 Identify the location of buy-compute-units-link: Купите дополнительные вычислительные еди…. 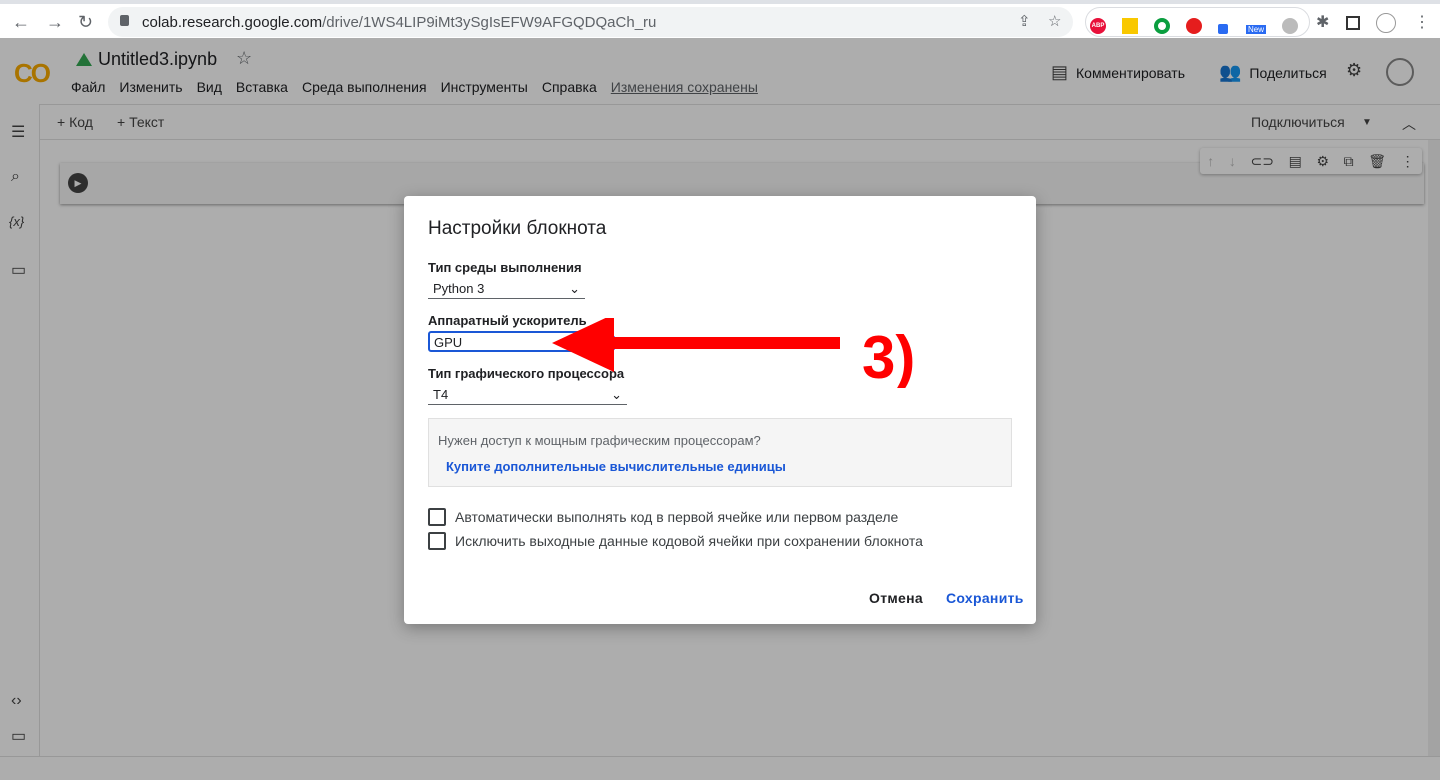
(616, 466).